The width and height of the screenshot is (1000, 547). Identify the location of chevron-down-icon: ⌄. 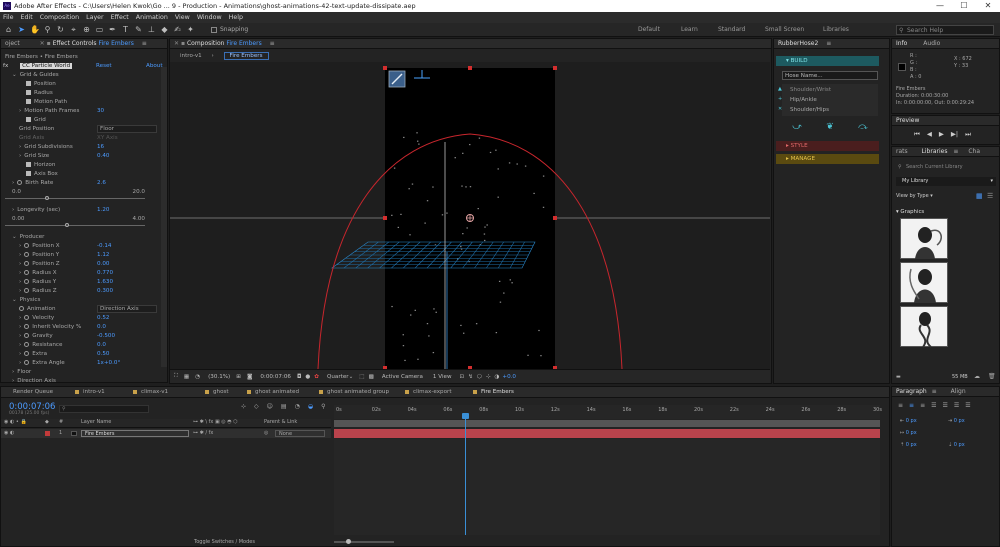
(14, 75).